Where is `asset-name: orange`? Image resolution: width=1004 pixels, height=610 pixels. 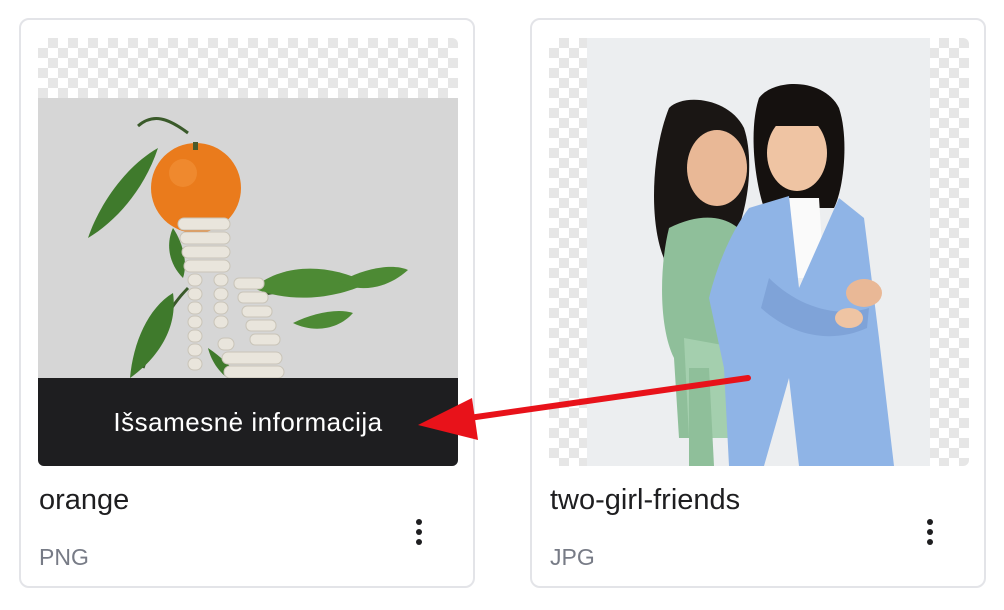 asset-name: orange is located at coordinates (84, 500).